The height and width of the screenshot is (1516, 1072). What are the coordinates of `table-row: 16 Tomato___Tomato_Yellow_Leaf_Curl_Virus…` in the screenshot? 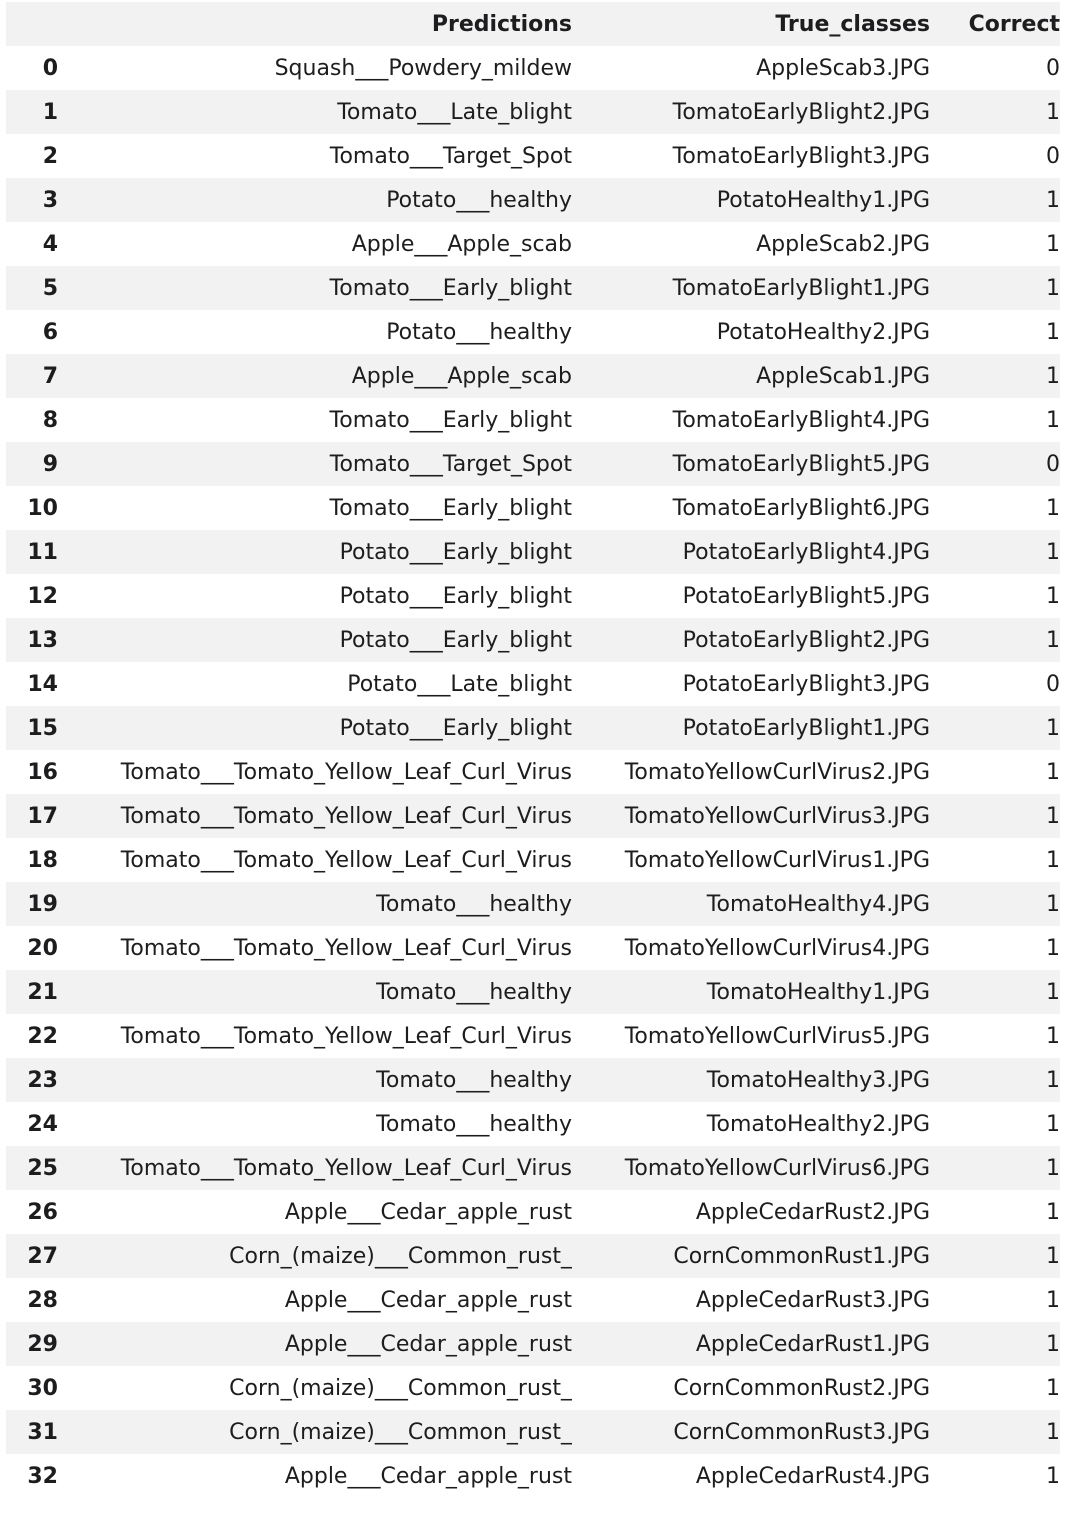 It's located at (533, 772).